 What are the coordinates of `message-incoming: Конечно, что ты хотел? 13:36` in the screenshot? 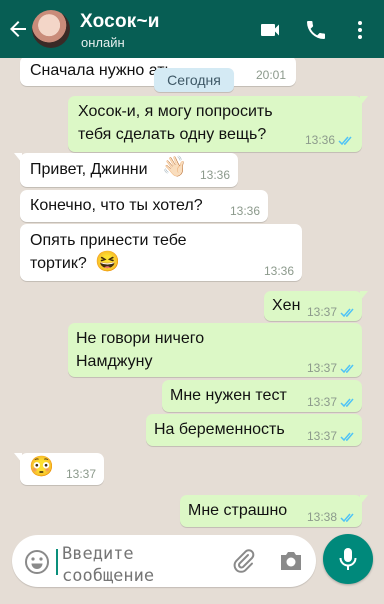 It's located at (144, 206).